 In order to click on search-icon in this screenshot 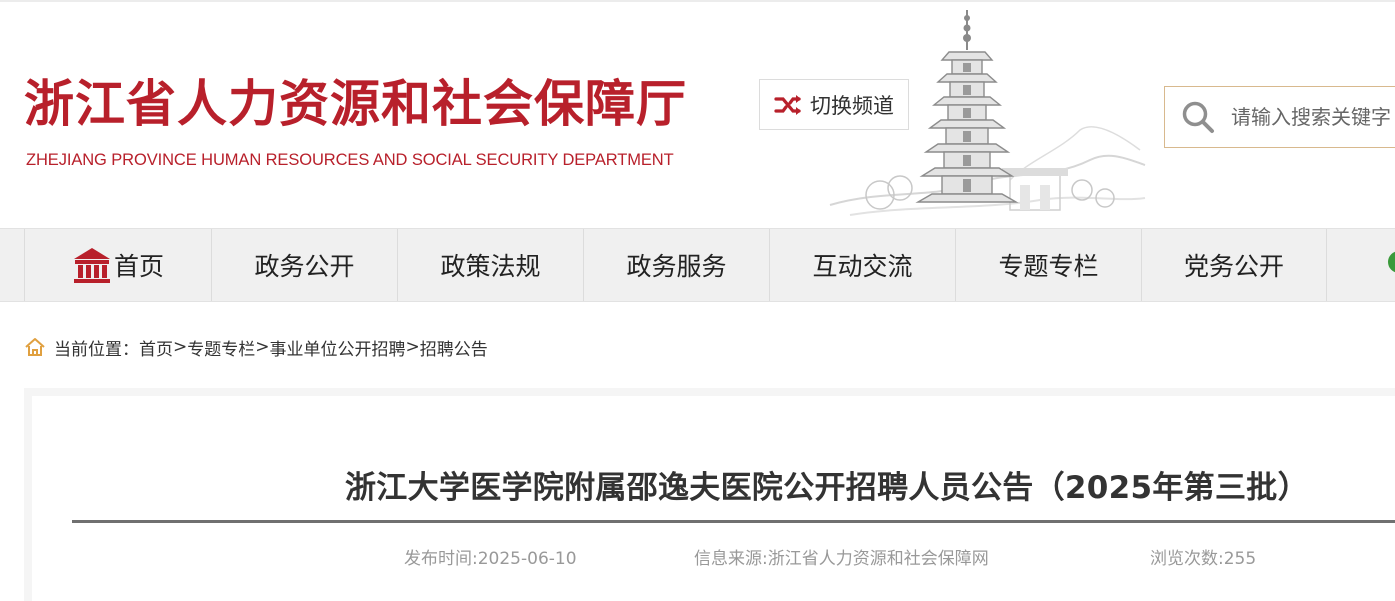, I will do `click(1198, 117)`.